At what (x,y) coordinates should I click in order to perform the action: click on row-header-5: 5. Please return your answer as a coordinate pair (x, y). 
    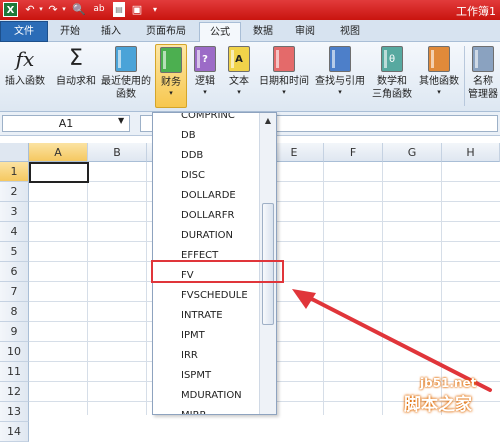
    Looking at the image, I should click on (14, 252).